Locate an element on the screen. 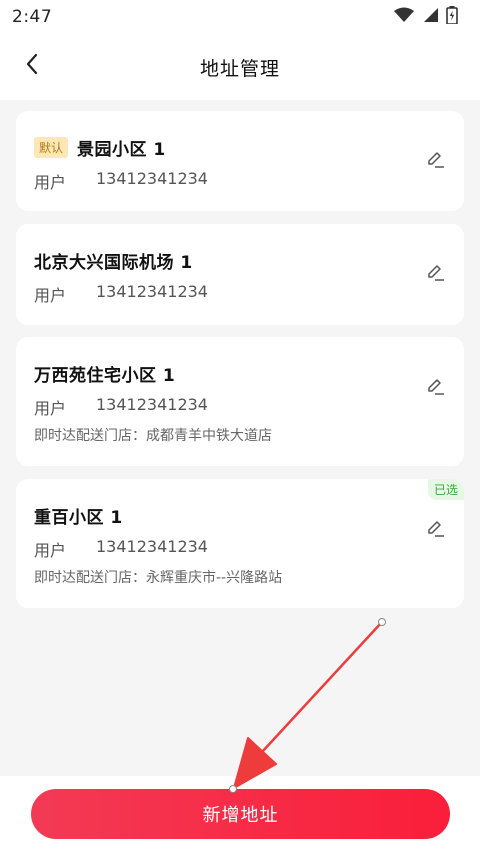 The width and height of the screenshot is (480, 853). address-card: 北京大兴国际机场 1 用户 13412341234 is located at coordinates (240, 274).